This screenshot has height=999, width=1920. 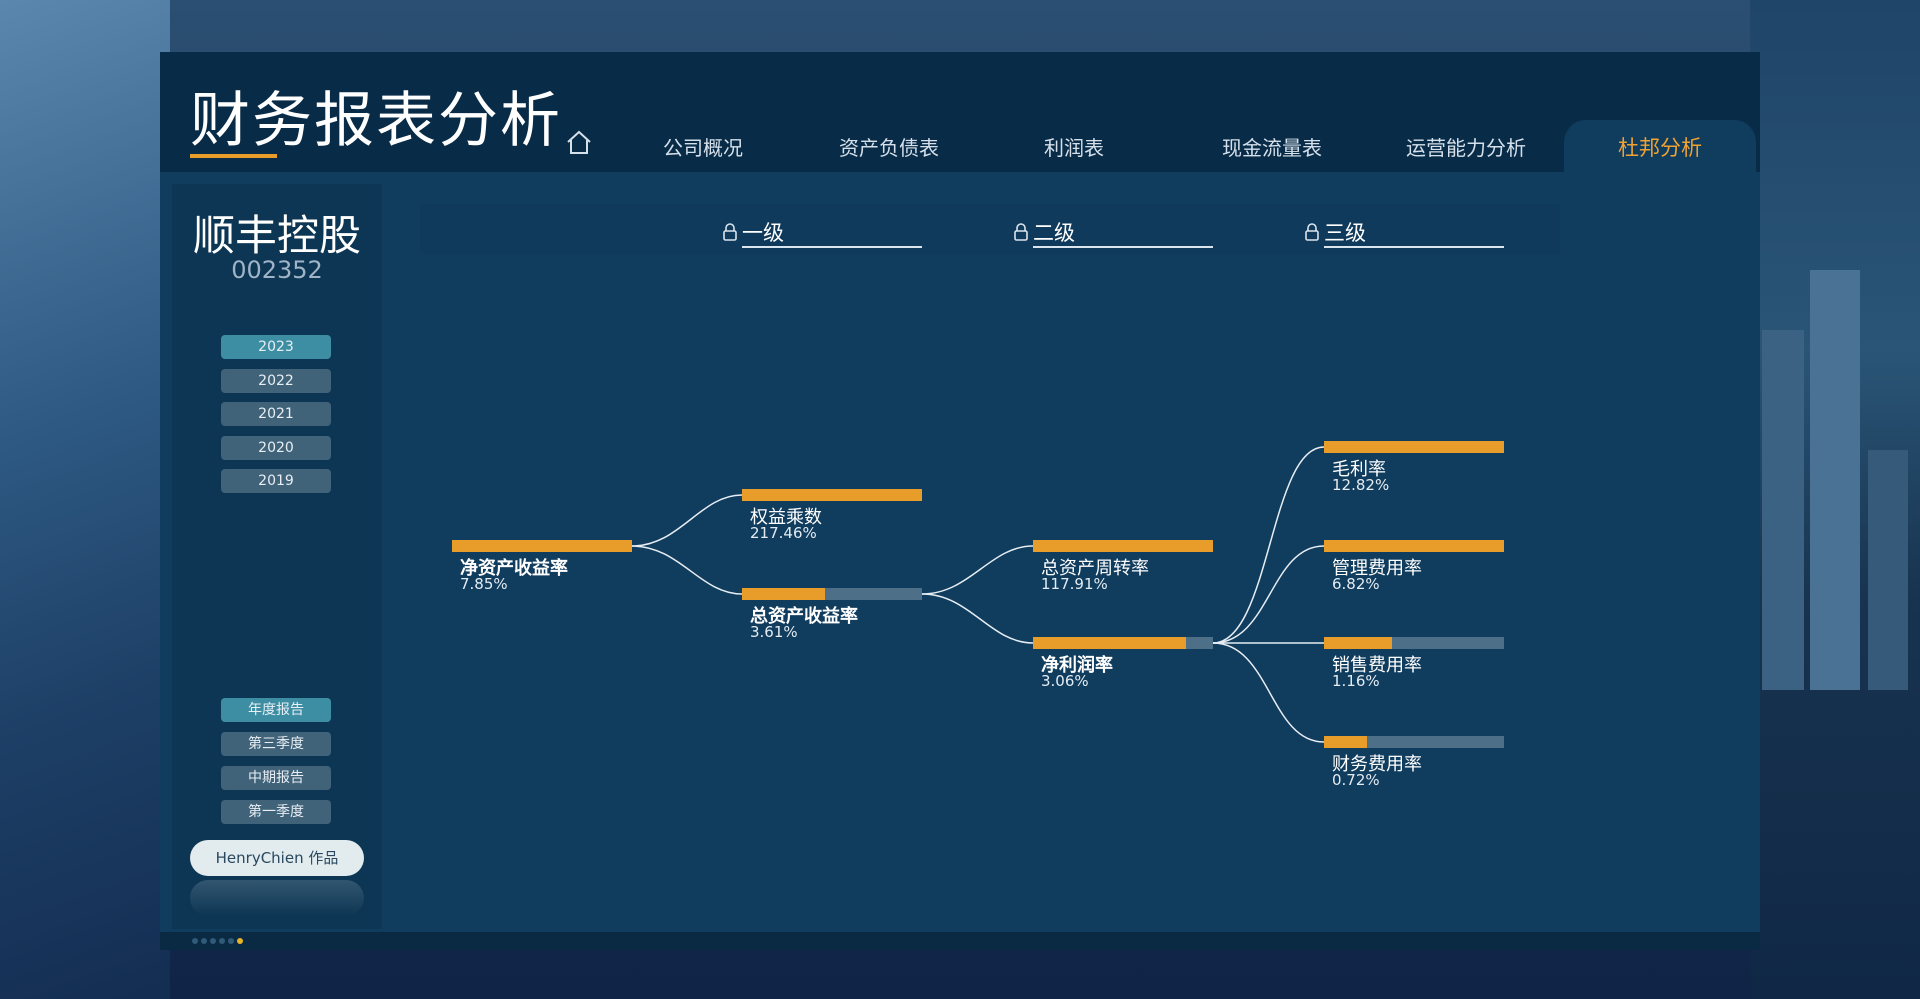 I want to click on company-code: 002352, so click(x=277, y=270).